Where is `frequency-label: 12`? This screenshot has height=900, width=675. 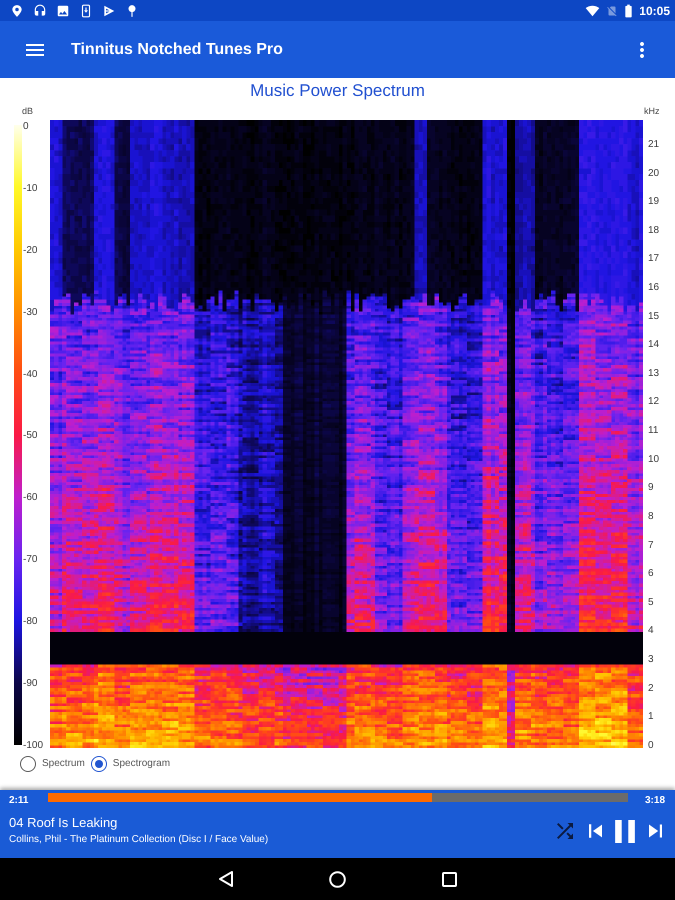
frequency-label: 12 is located at coordinates (654, 402).